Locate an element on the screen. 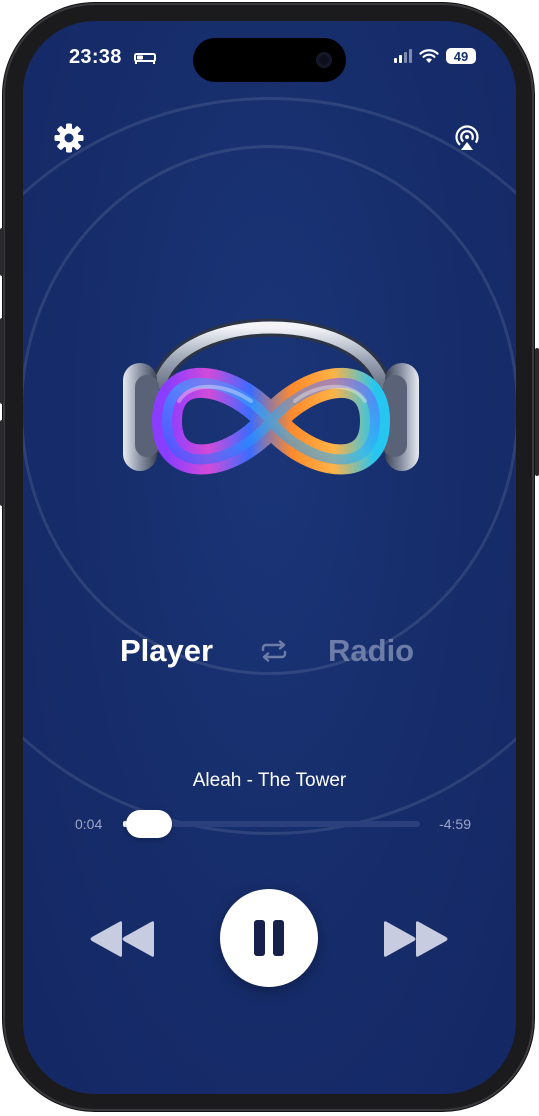 The height and width of the screenshot is (1116, 539). action-button is located at coordinates (2, 252).